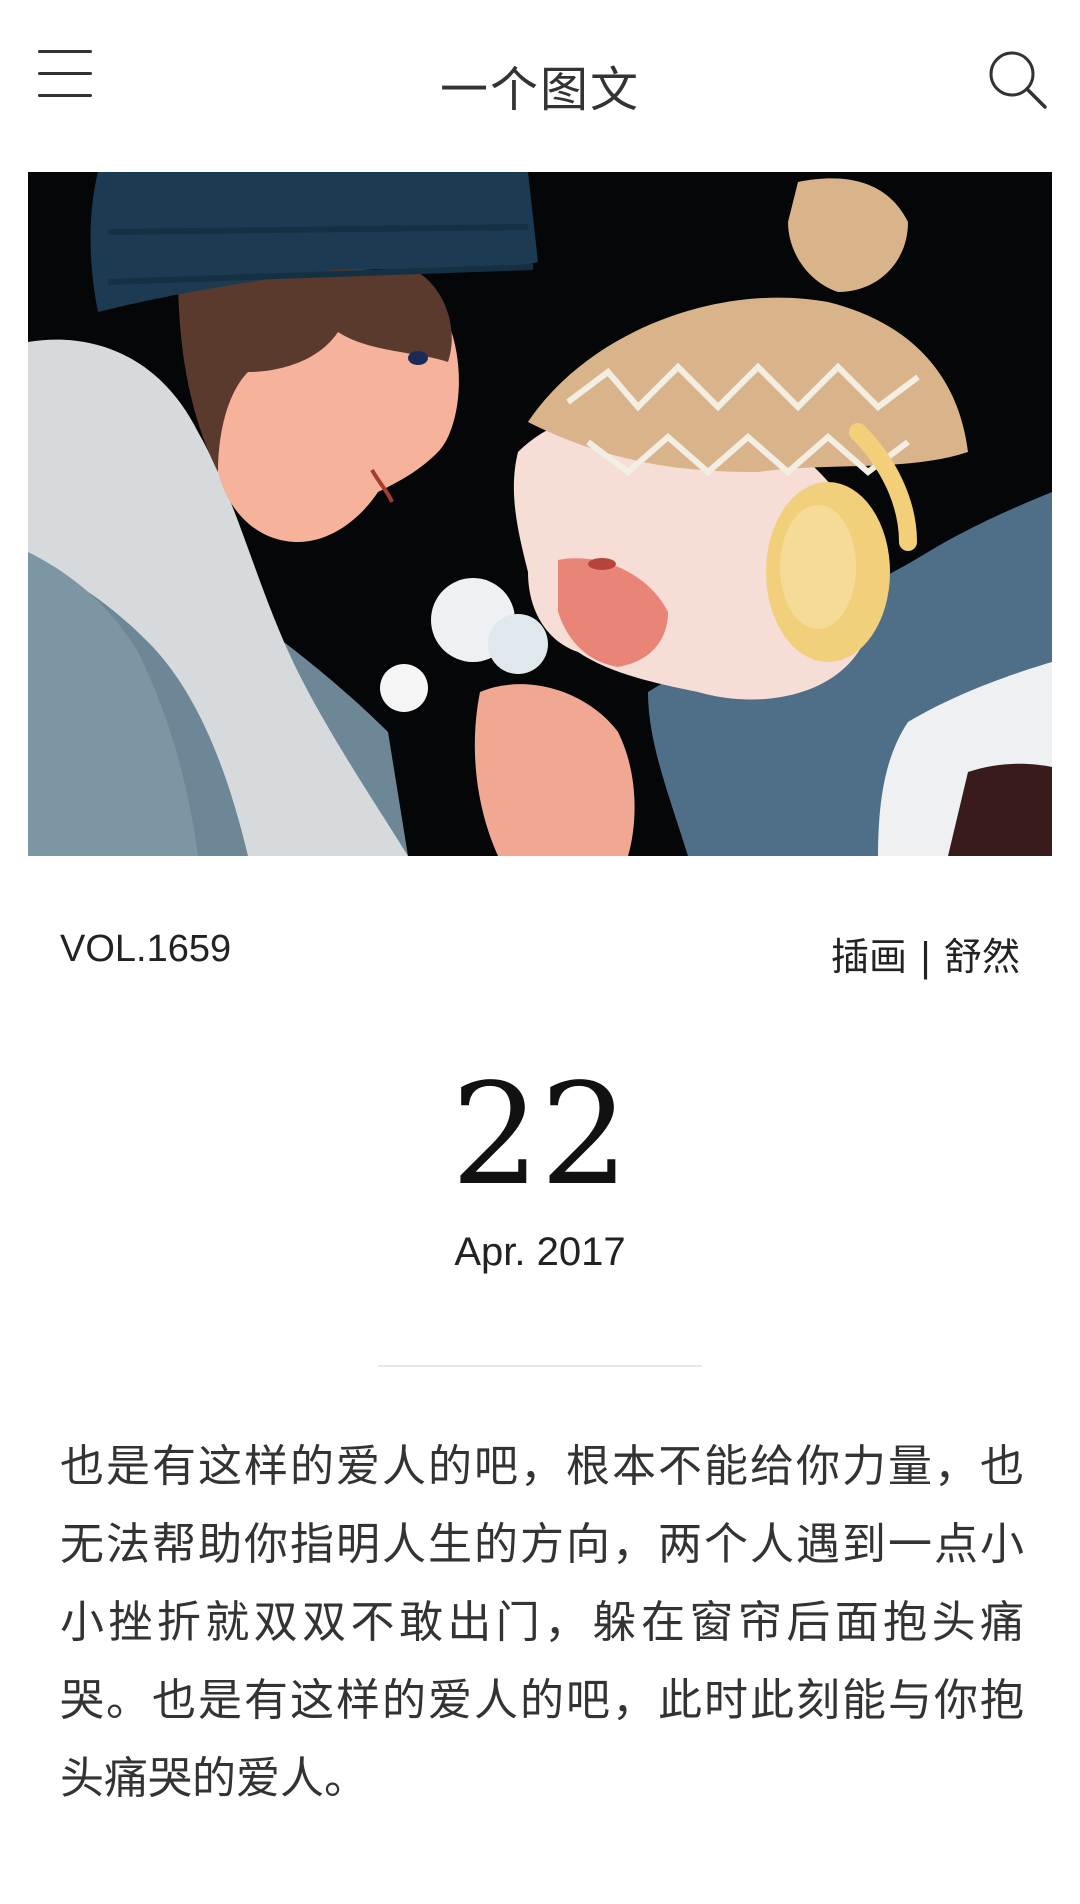  I want to click on illustration-credit: 插画 | 舒然, so click(925, 957).